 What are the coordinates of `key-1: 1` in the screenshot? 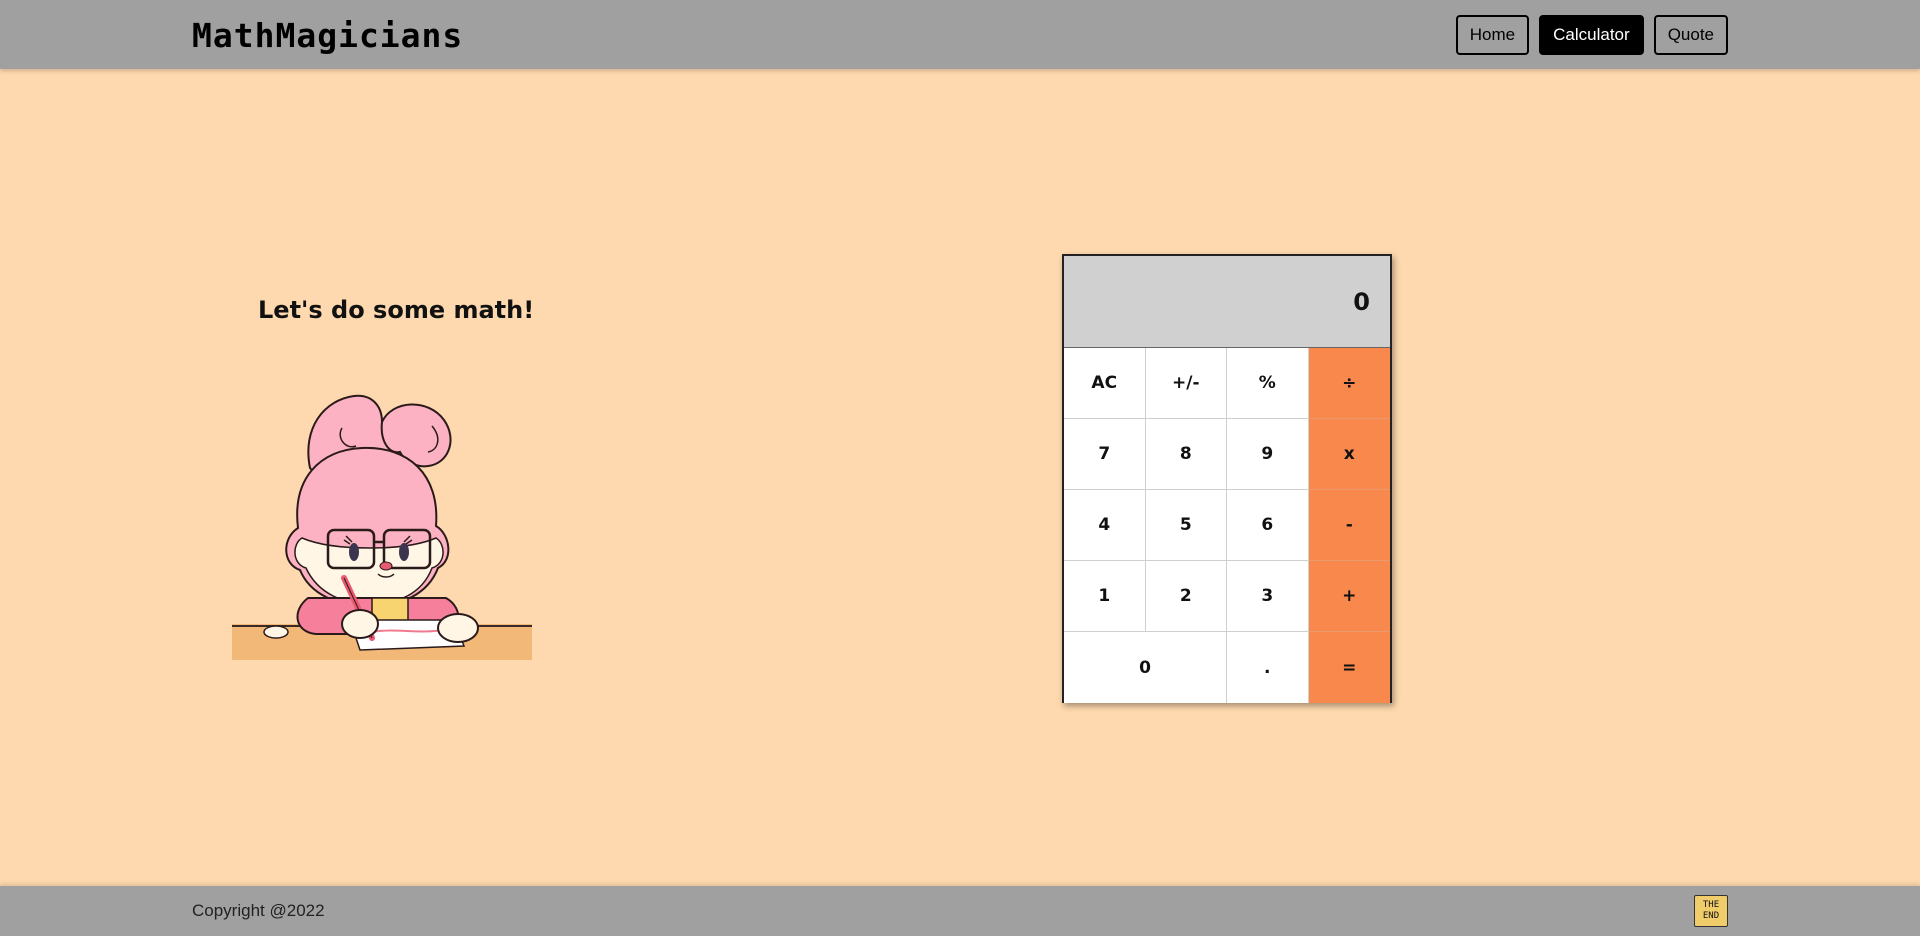 It's located at (1105, 596).